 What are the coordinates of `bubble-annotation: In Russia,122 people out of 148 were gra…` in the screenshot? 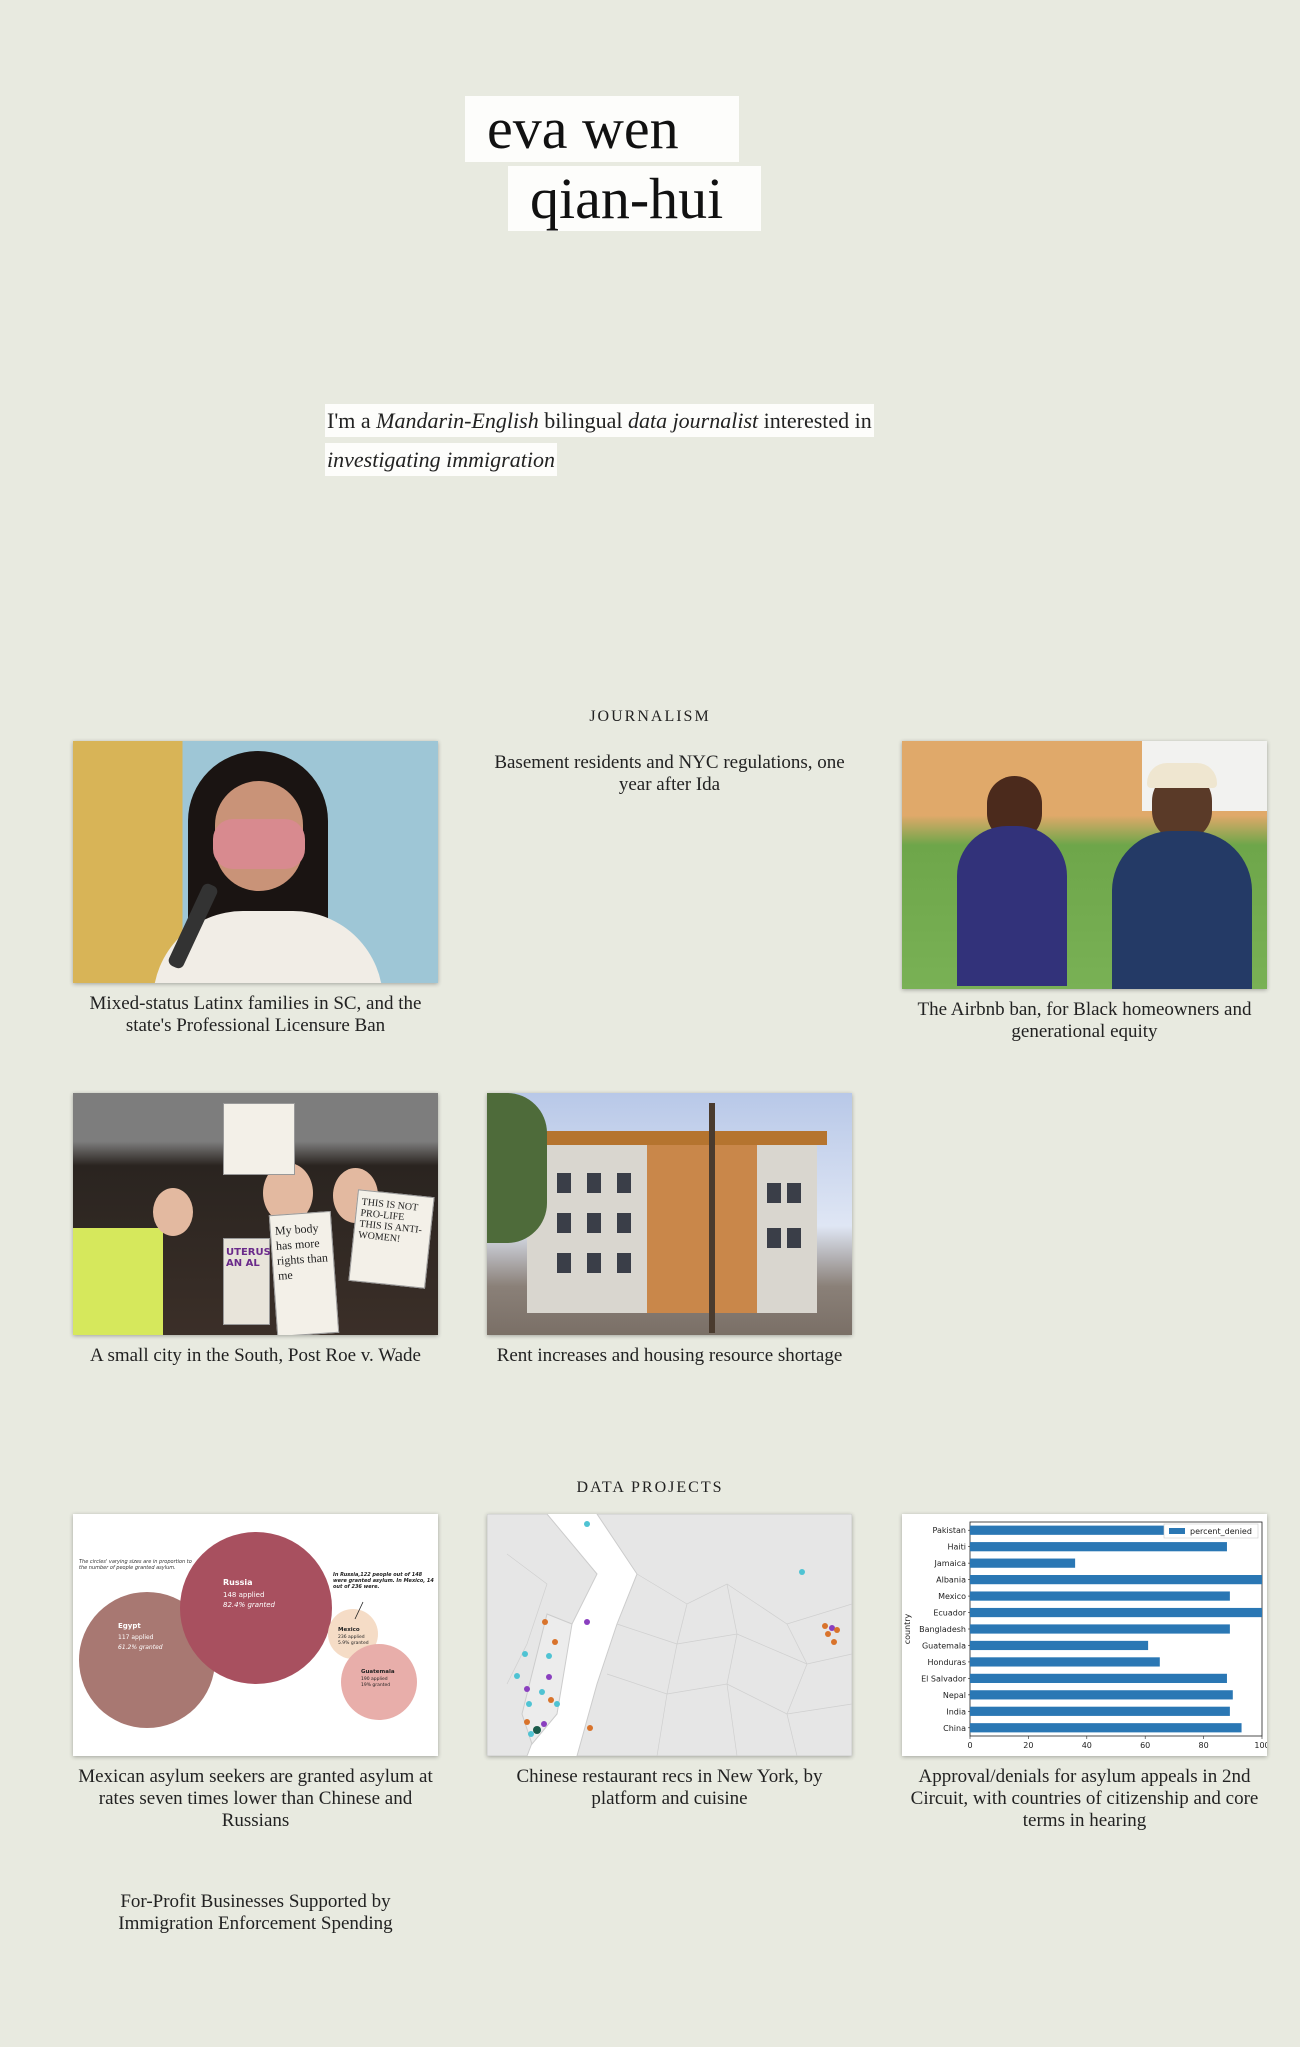 It's located at (383, 1581).